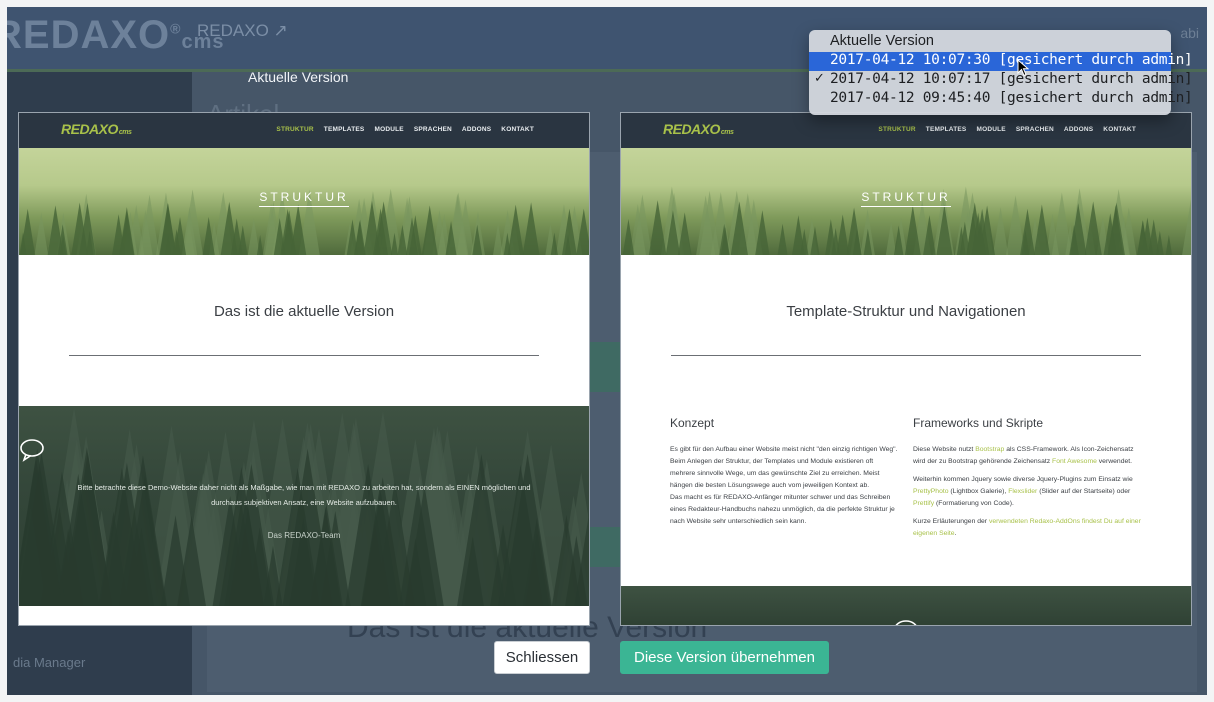 This screenshot has width=1214, height=702. Describe the element at coordinates (298, 77) in the screenshot. I see `left-pane-label: Aktuelle Version` at that location.